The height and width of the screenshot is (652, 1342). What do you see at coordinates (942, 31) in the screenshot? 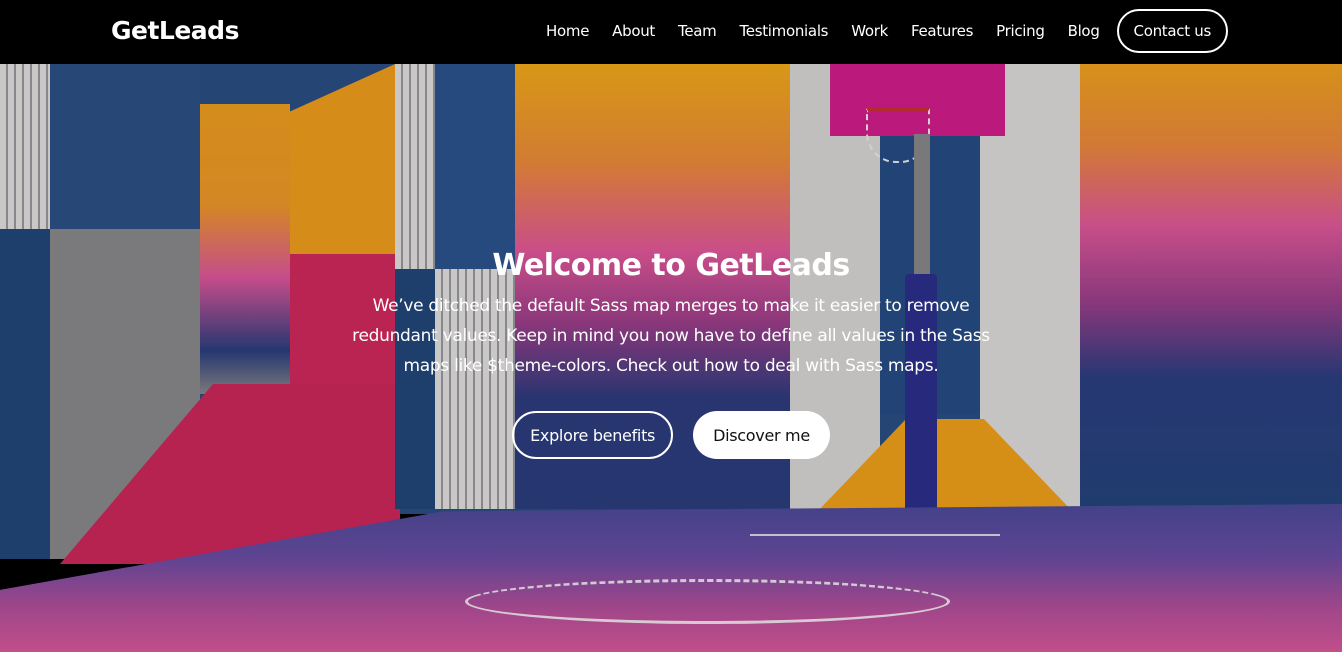
I see `nav-link-features: Features` at bounding box center [942, 31].